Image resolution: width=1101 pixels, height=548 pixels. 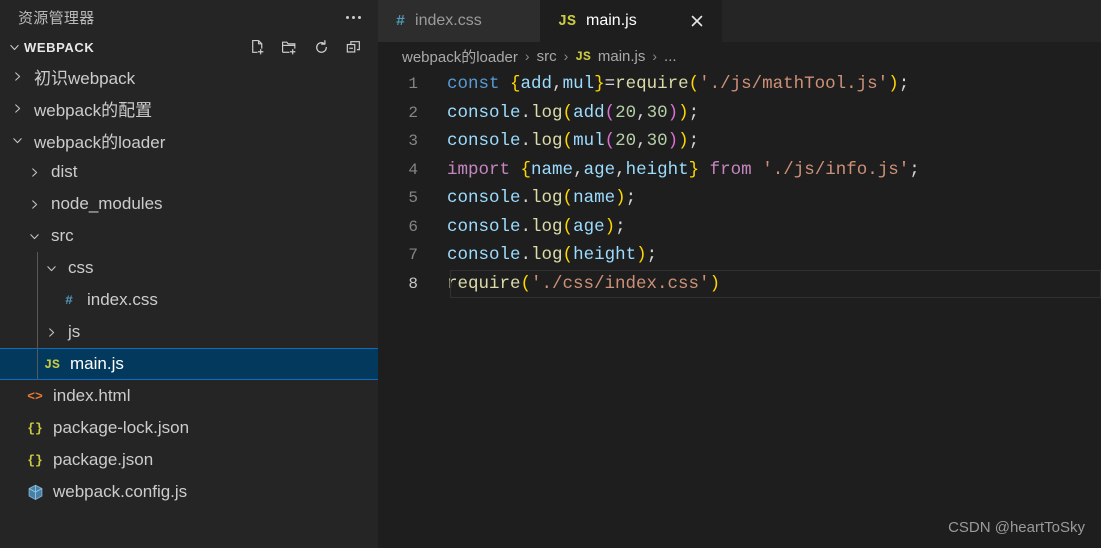 What do you see at coordinates (739, 141) in the screenshot?
I see `code-line: 3 console.log(mul(20,30));` at bounding box center [739, 141].